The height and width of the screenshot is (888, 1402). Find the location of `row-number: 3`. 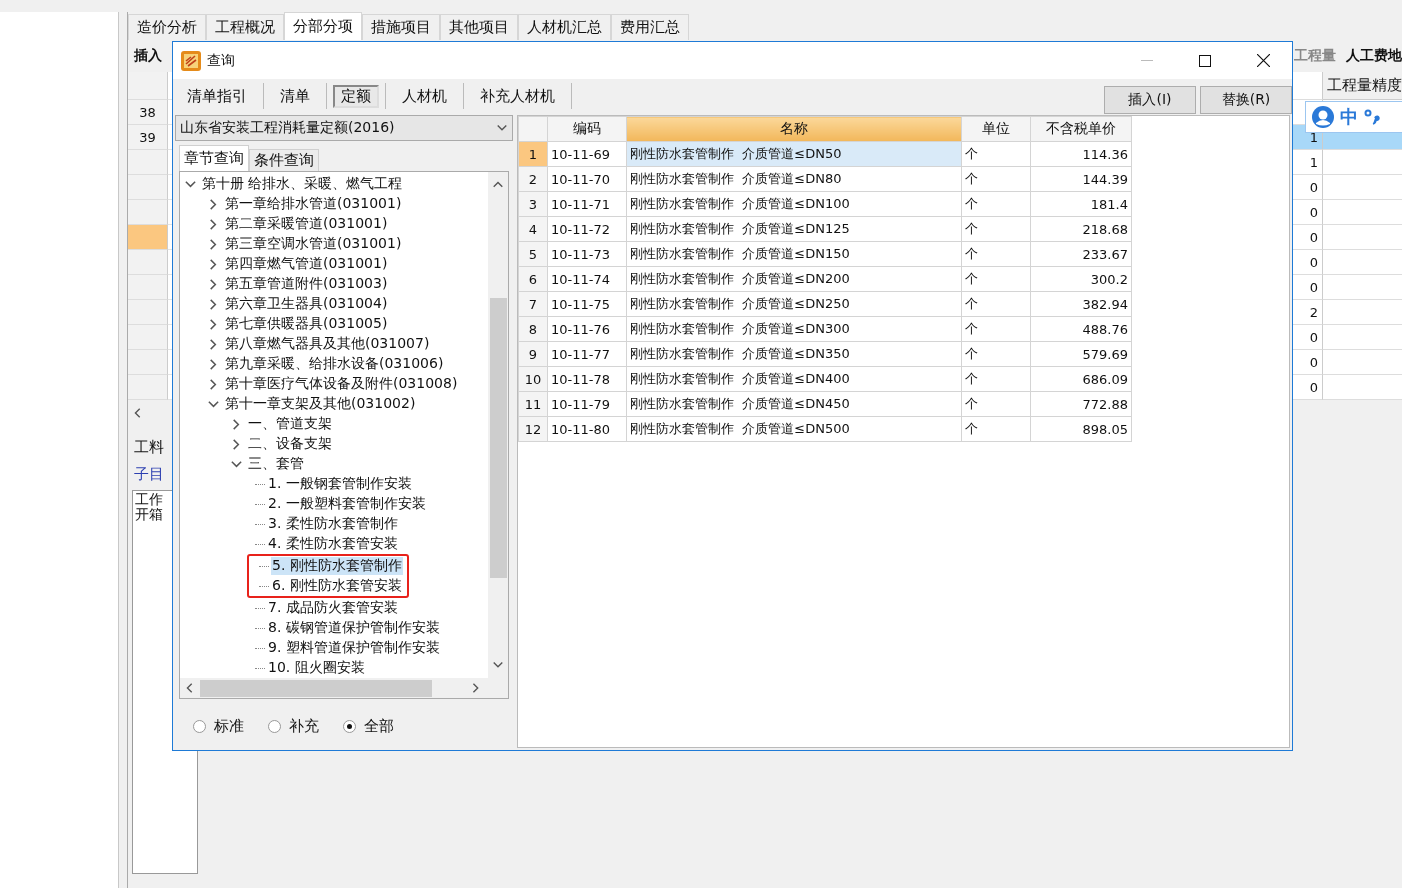

row-number: 3 is located at coordinates (533, 204).